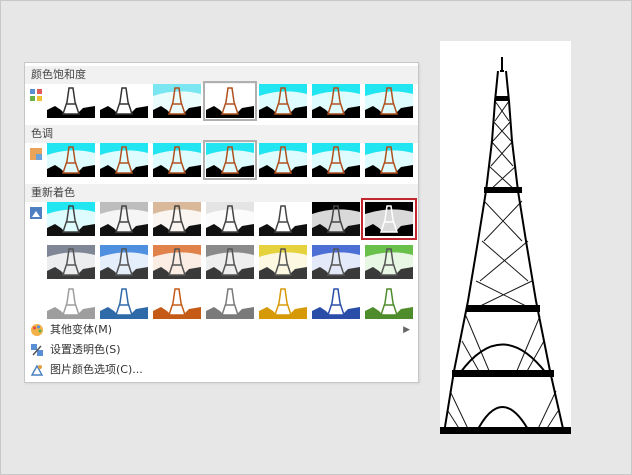 The height and width of the screenshot is (475, 632). Describe the element at coordinates (58, 74) in the screenshot. I see `saturation-section-title: 颜色饱和度` at that location.